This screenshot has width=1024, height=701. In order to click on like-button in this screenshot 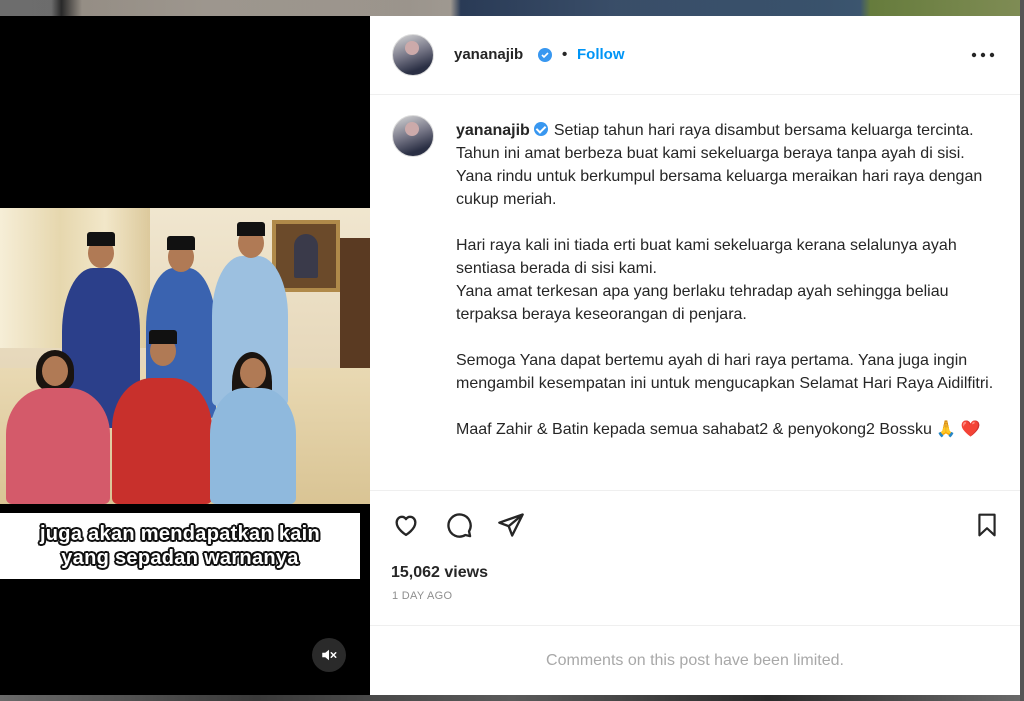, I will do `click(406, 525)`.